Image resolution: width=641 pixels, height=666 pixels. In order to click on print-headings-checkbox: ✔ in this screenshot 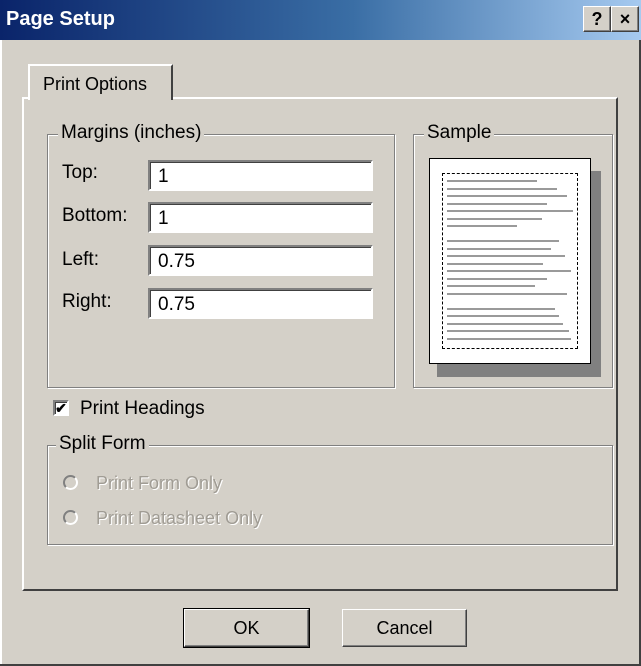, I will do `click(61, 408)`.